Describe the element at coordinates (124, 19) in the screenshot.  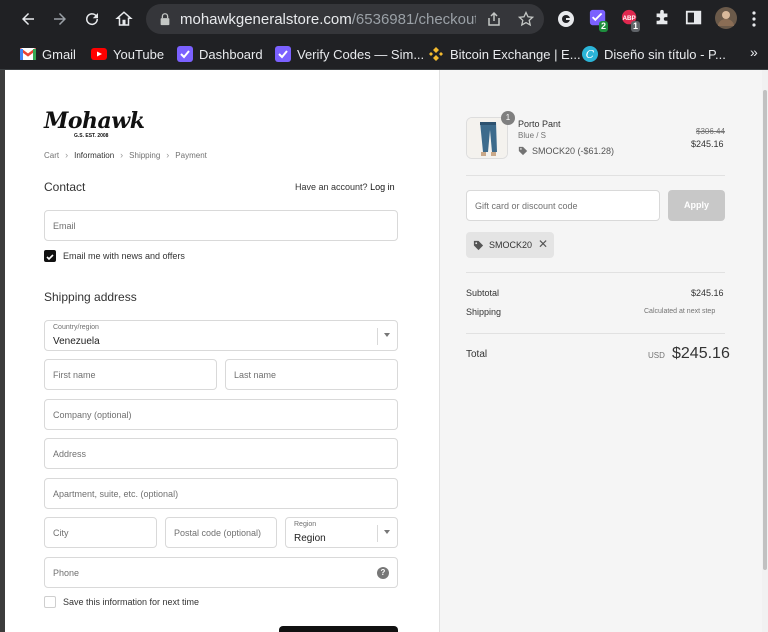
I see `home-icon` at that location.